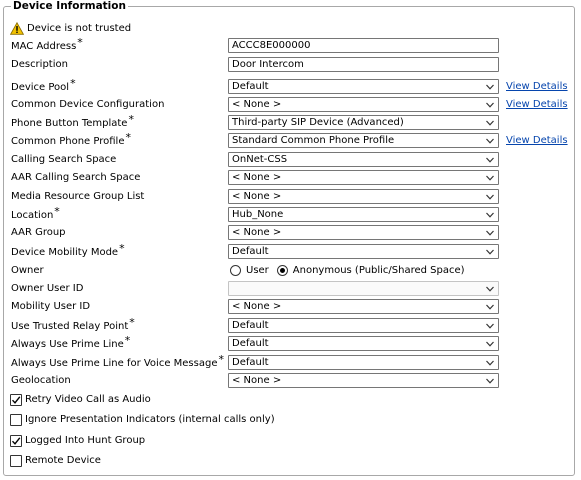  What do you see at coordinates (282, 270) in the screenshot?
I see `owner-radio-anonymous-public-shared-space` at bounding box center [282, 270].